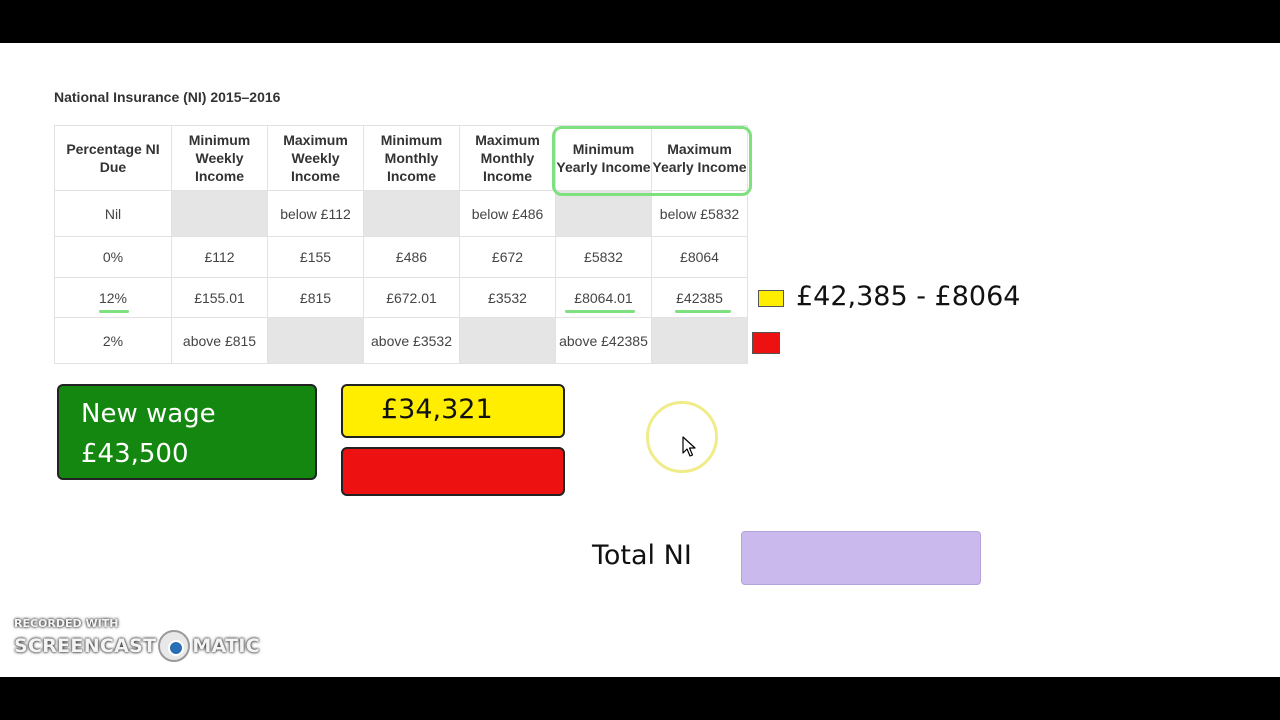 The width and height of the screenshot is (1280, 720). Describe the element at coordinates (411, 257) in the screenshot. I see `table-cell: £486` at that location.